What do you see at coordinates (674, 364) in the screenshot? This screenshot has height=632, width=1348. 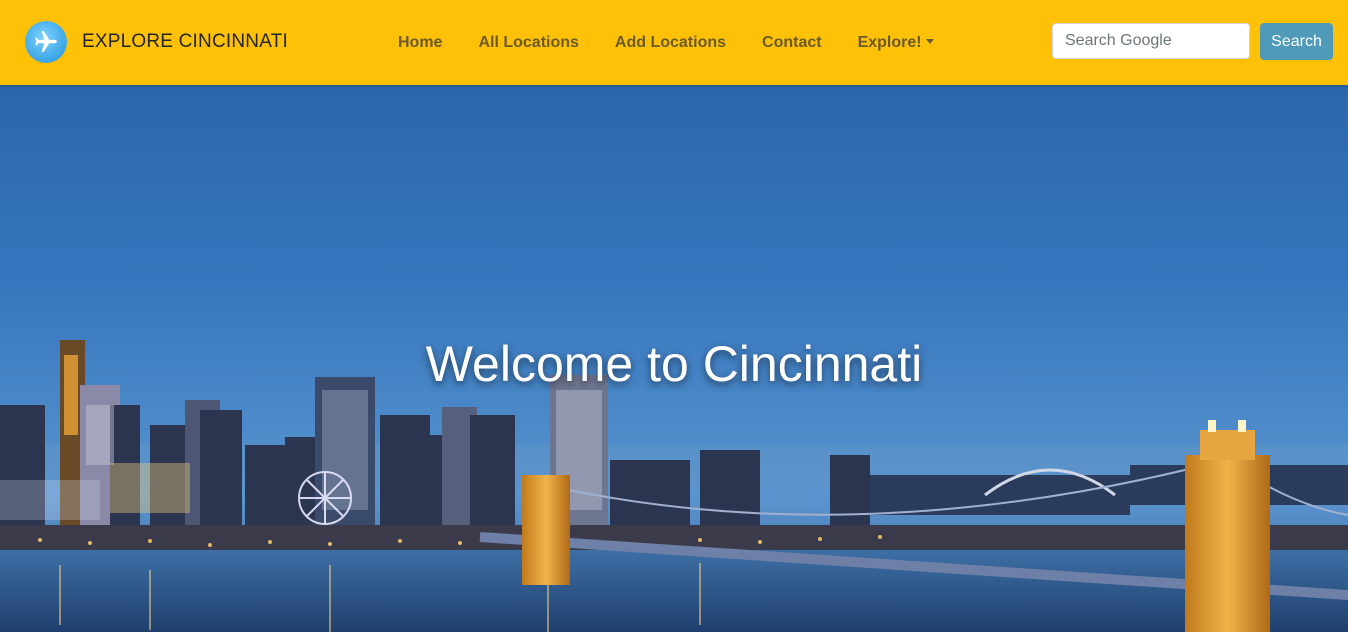 I see `hero-title: Welcome to Cincinnati` at bounding box center [674, 364].